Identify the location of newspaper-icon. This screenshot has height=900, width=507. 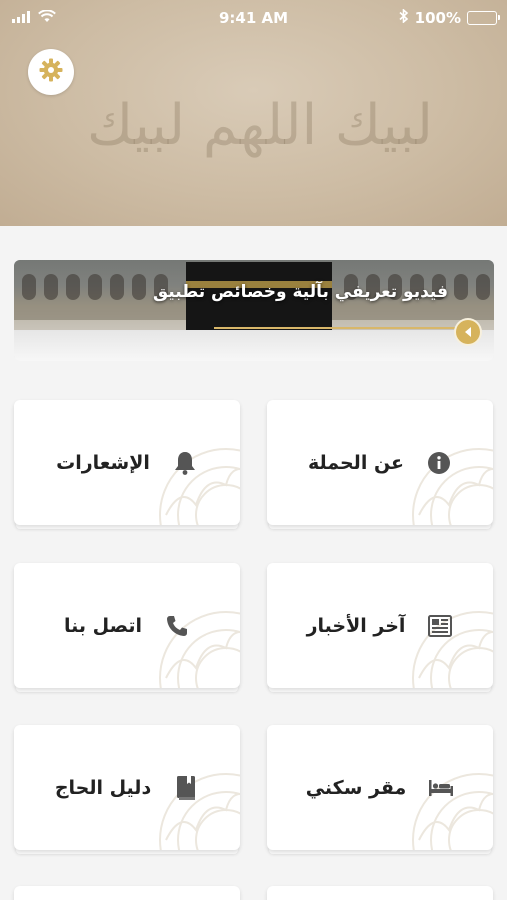
(440, 626).